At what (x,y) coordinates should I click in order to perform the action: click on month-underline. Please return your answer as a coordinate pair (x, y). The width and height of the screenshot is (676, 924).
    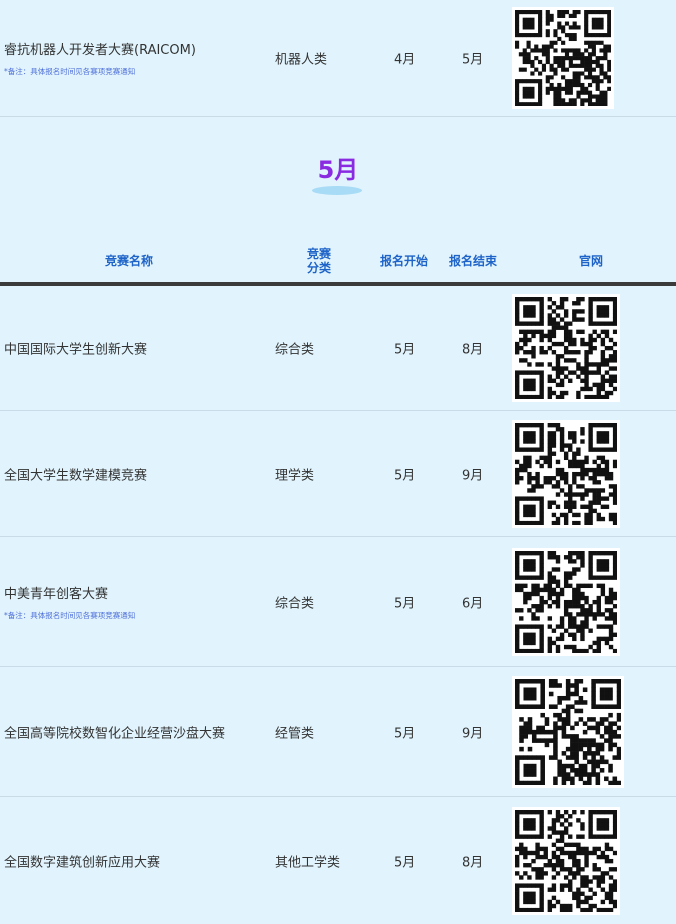
    Looking at the image, I should click on (337, 190).